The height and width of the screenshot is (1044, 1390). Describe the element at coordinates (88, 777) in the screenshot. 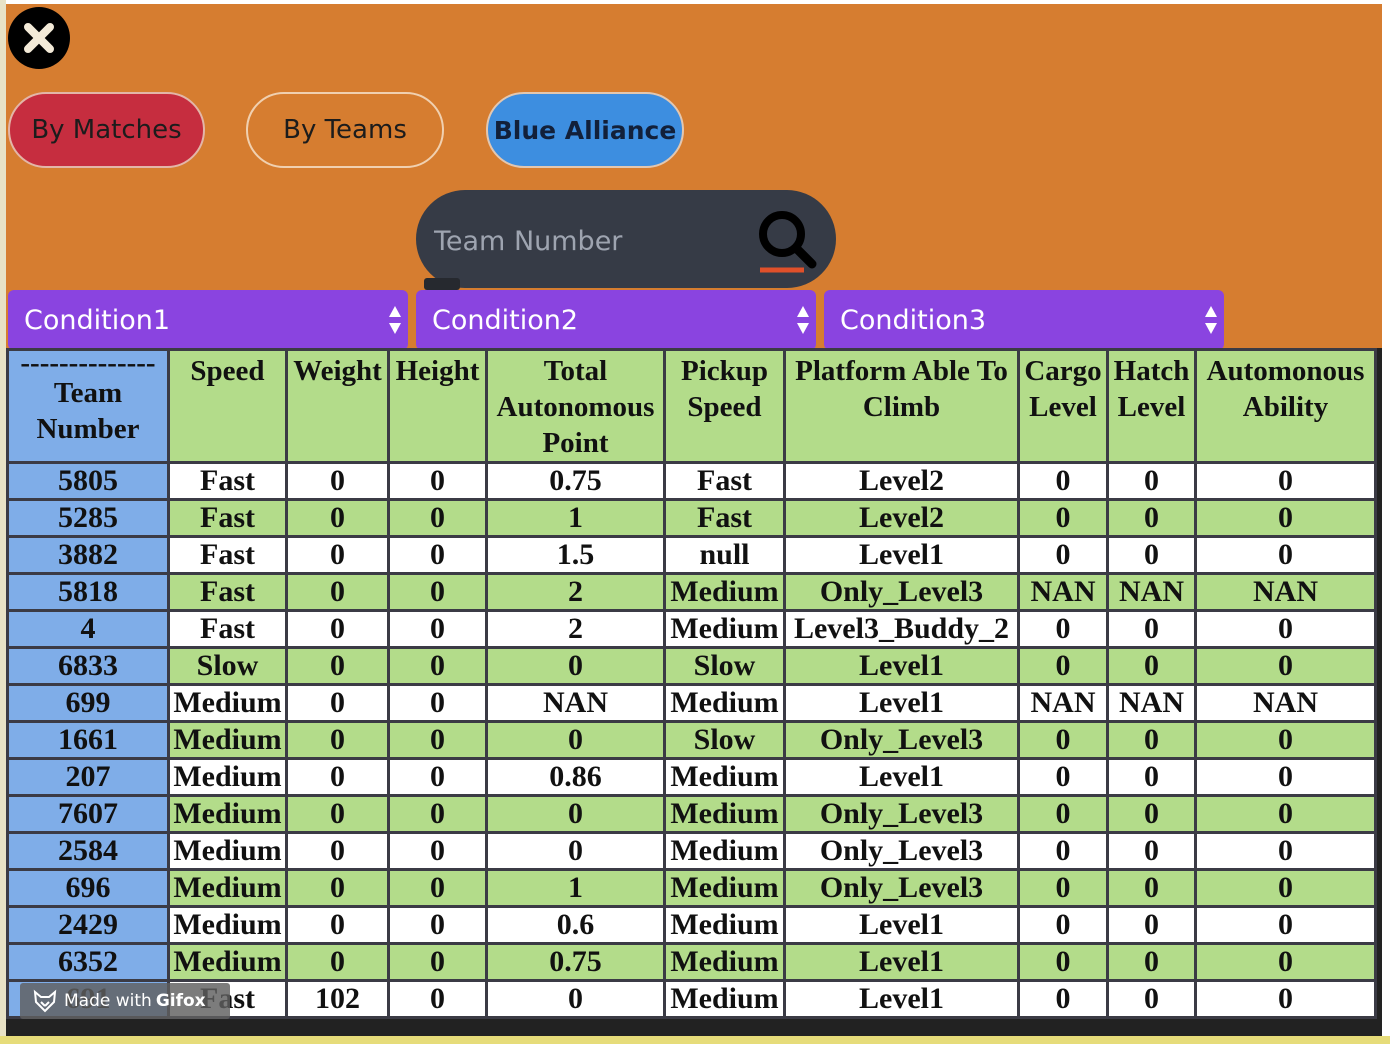

I see `cell-team-number: 207` at that location.